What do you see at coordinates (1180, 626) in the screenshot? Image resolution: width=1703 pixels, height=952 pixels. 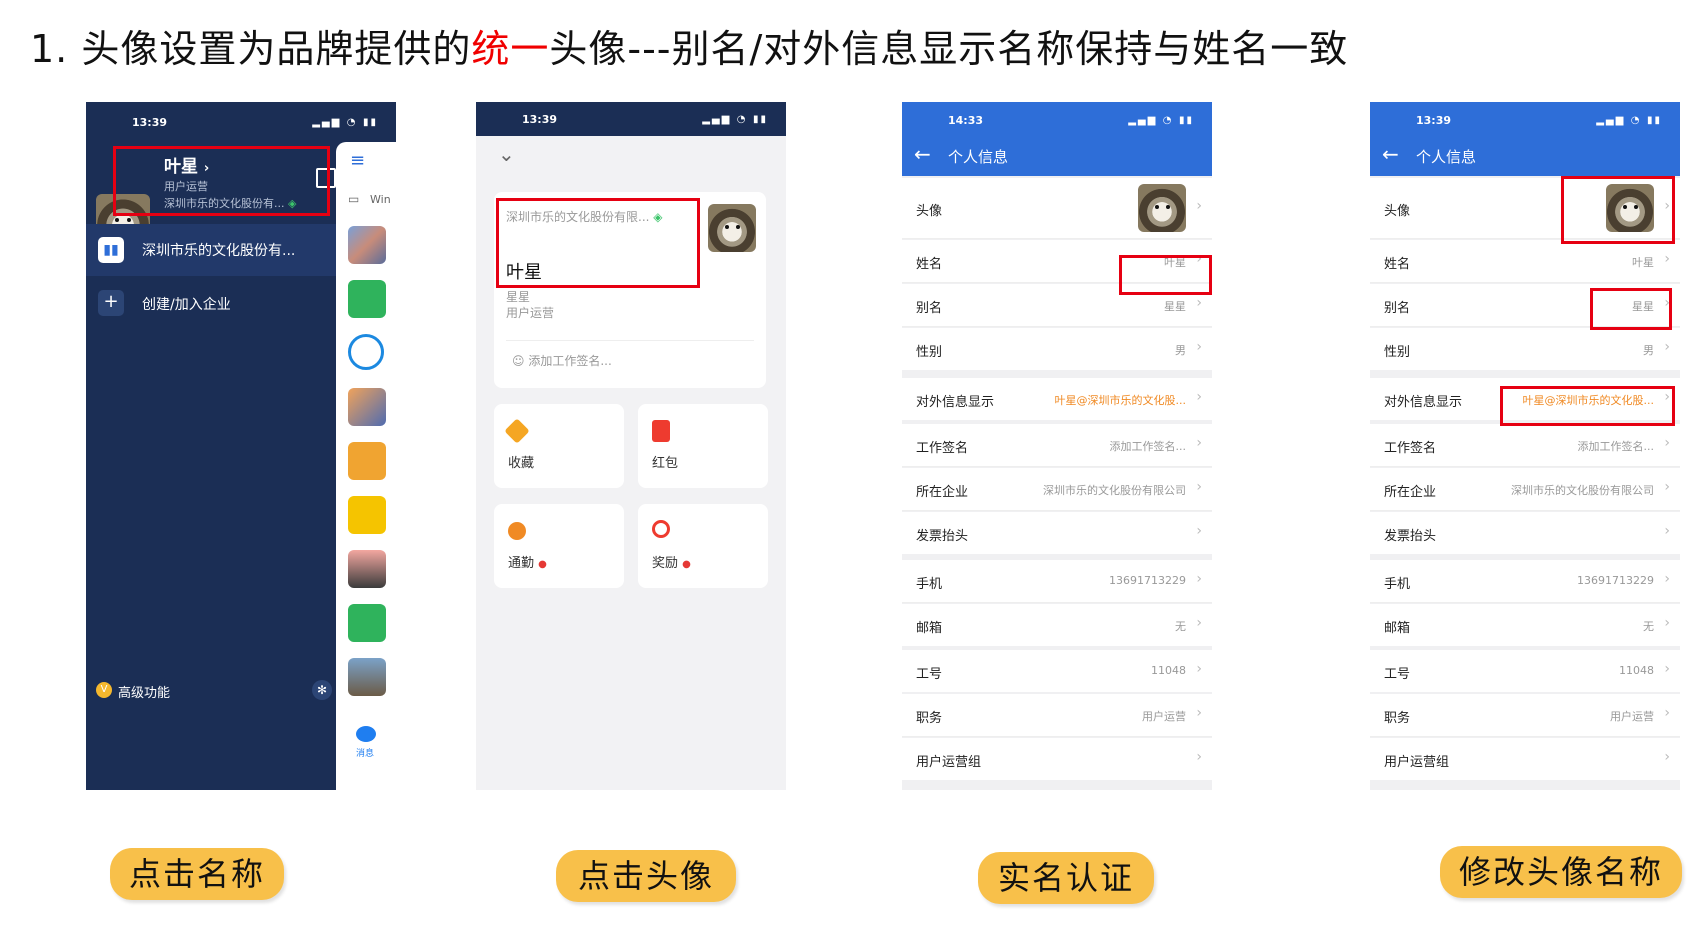 I see `info-row-value: 无` at bounding box center [1180, 626].